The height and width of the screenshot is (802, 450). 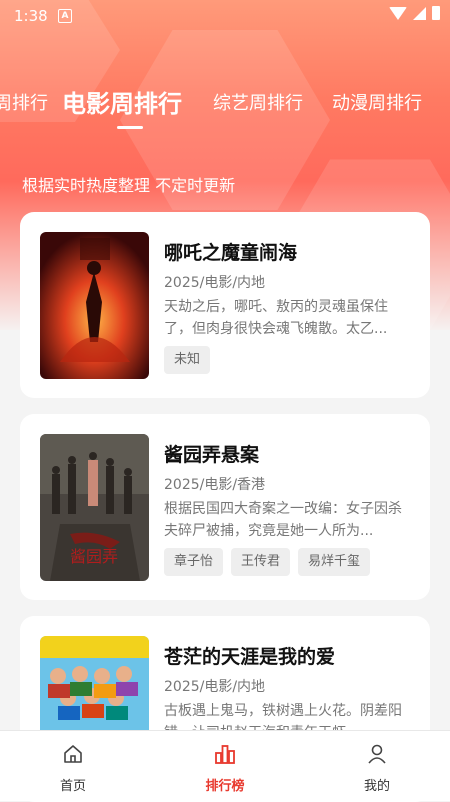 What do you see at coordinates (212, 455) in the screenshot?
I see `card-title: 酱园弄悬案` at bounding box center [212, 455].